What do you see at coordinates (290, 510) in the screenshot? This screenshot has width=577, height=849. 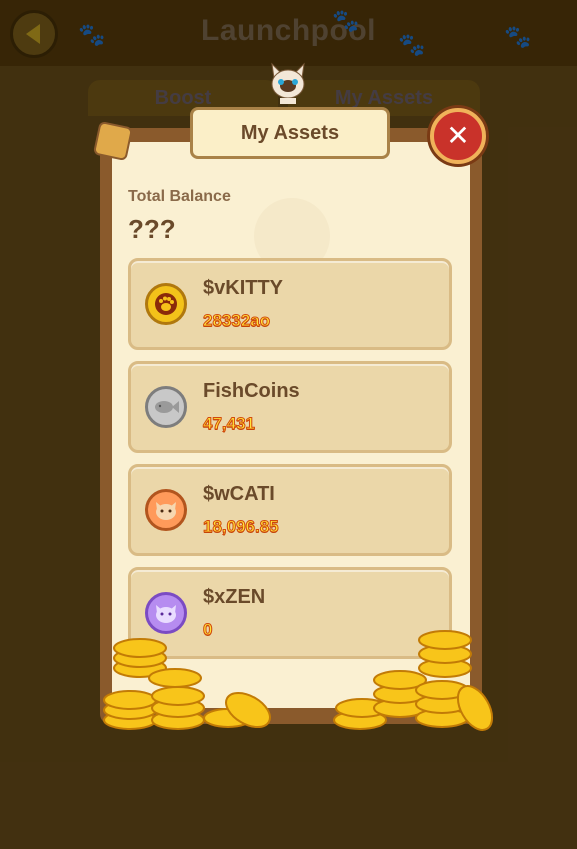 I see `asset-card-wcati: $wCATI 18,096.85` at bounding box center [290, 510].